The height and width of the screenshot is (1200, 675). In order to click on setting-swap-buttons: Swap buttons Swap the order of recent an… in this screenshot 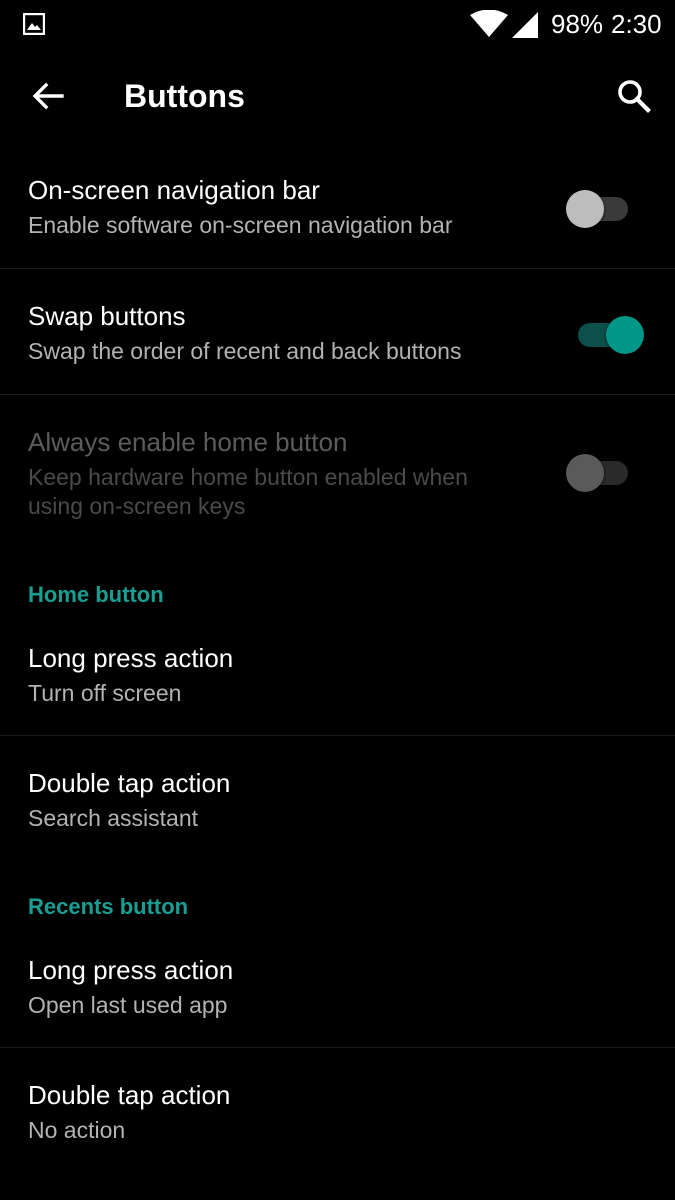, I will do `click(337, 331)`.